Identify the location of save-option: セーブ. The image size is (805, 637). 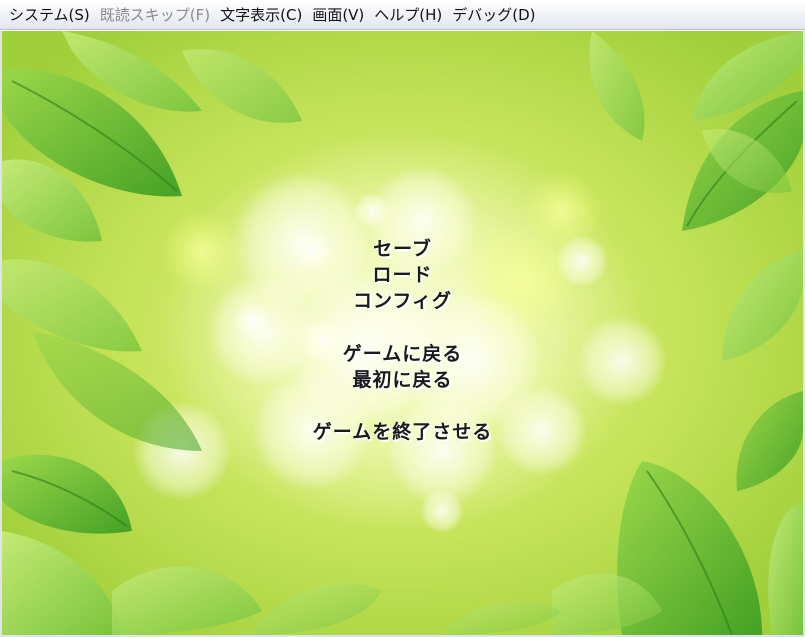
(402, 249).